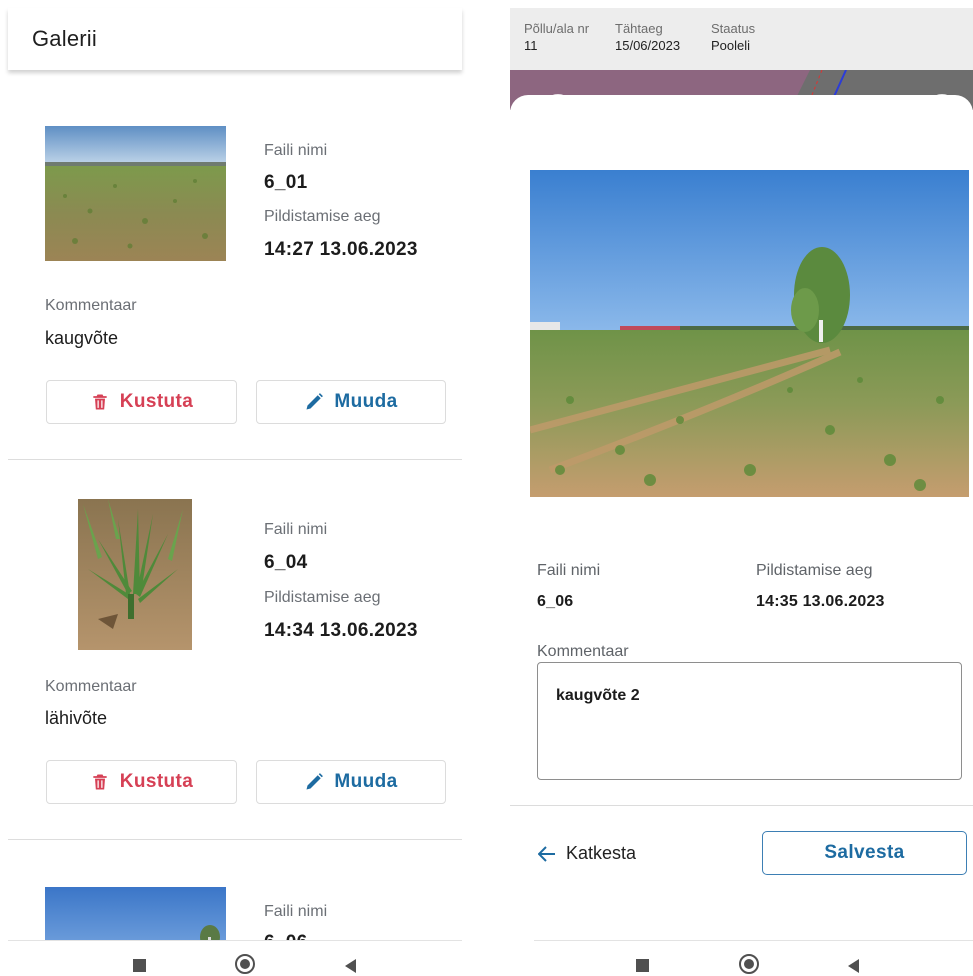 Image resolution: width=973 pixels, height=976 pixels. Describe the element at coordinates (235, 39) in the screenshot. I see `gallery-header: Galerii` at that location.